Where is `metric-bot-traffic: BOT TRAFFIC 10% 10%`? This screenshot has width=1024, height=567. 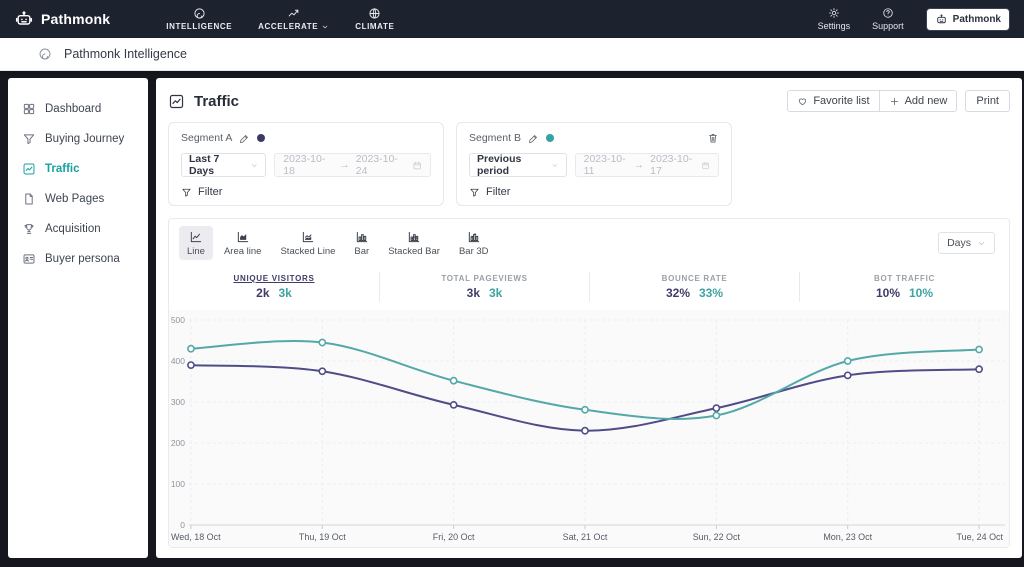 metric-bot-traffic: BOT TRAFFIC 10% 10% is located at coordinates (904, 287).